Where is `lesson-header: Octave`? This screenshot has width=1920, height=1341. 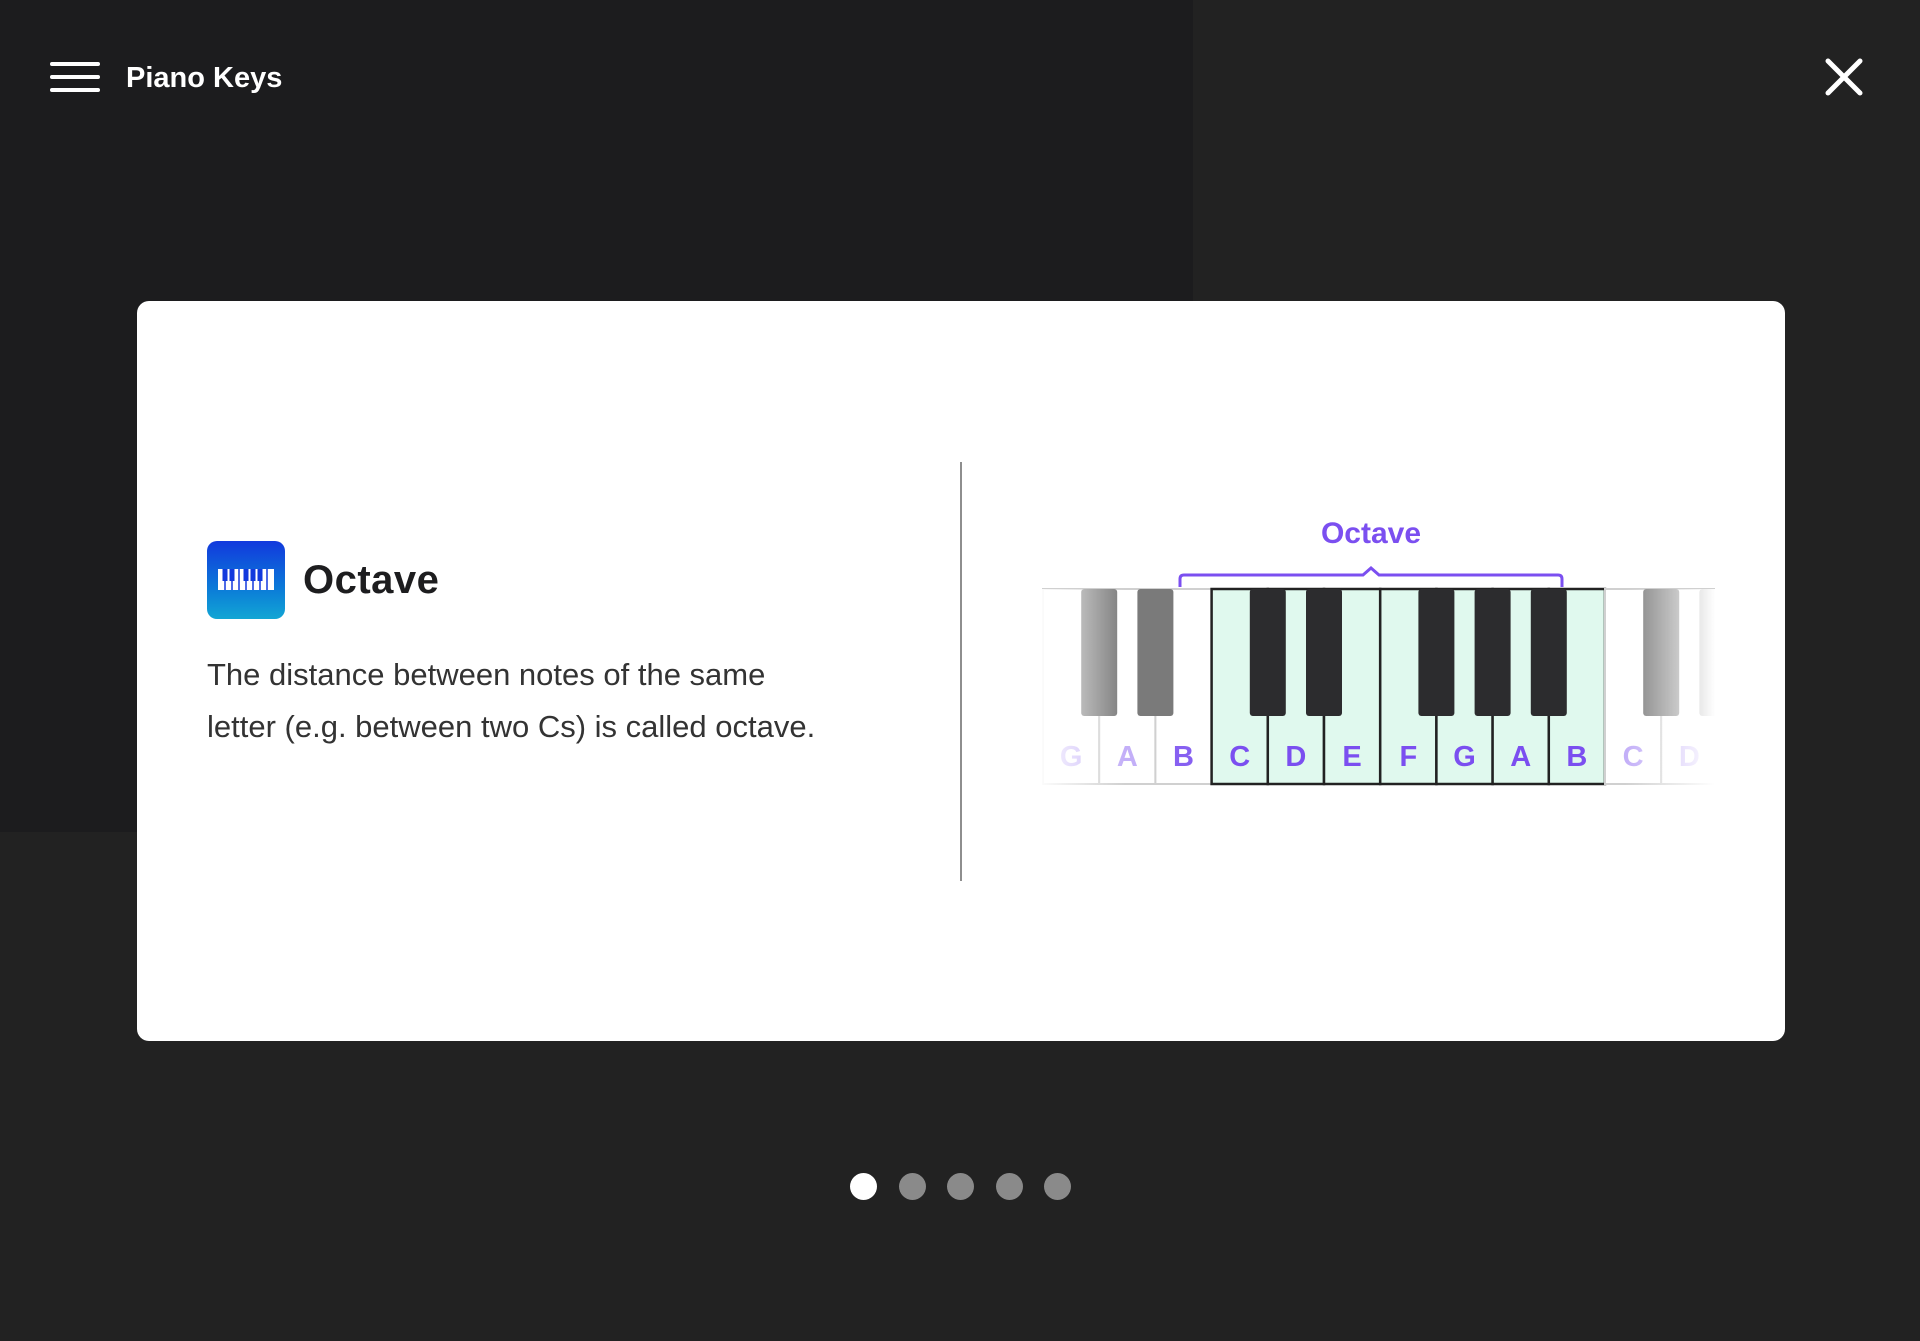 lesson-header: Octave is located at coordinates (527, 580).